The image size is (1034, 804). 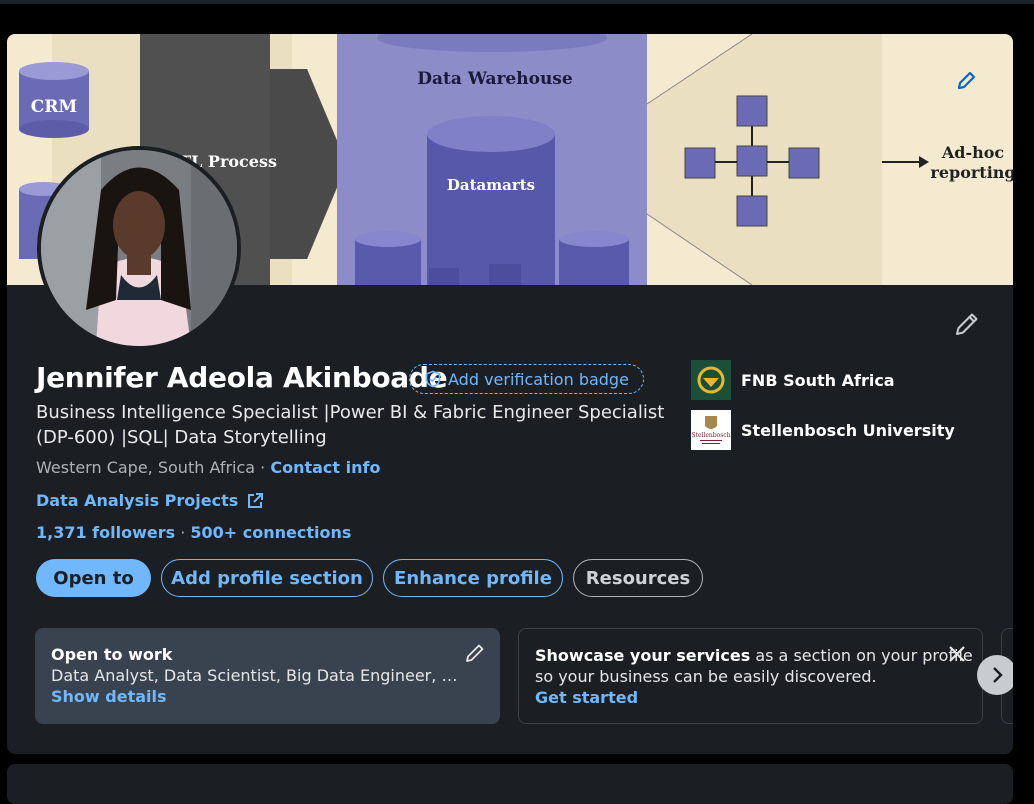 I want to click on avatar, so click(x=139, y=248).